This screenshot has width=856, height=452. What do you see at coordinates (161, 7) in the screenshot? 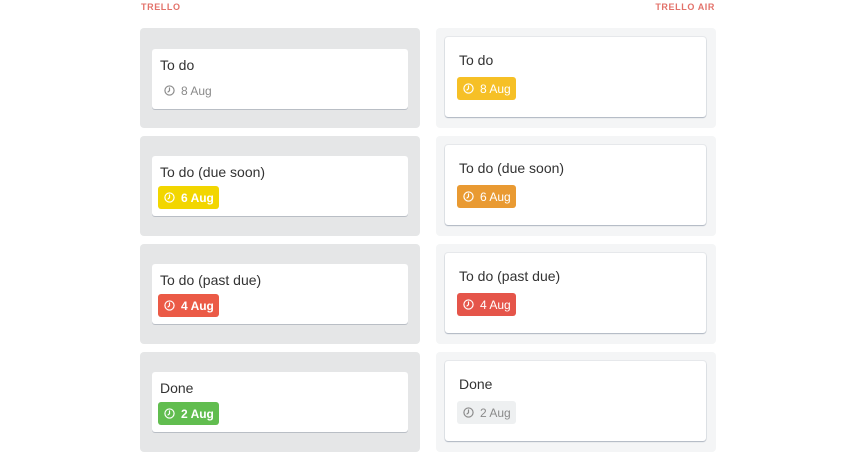
I see `column-header-trello: TRELLO` at bounding box center [161, 7].